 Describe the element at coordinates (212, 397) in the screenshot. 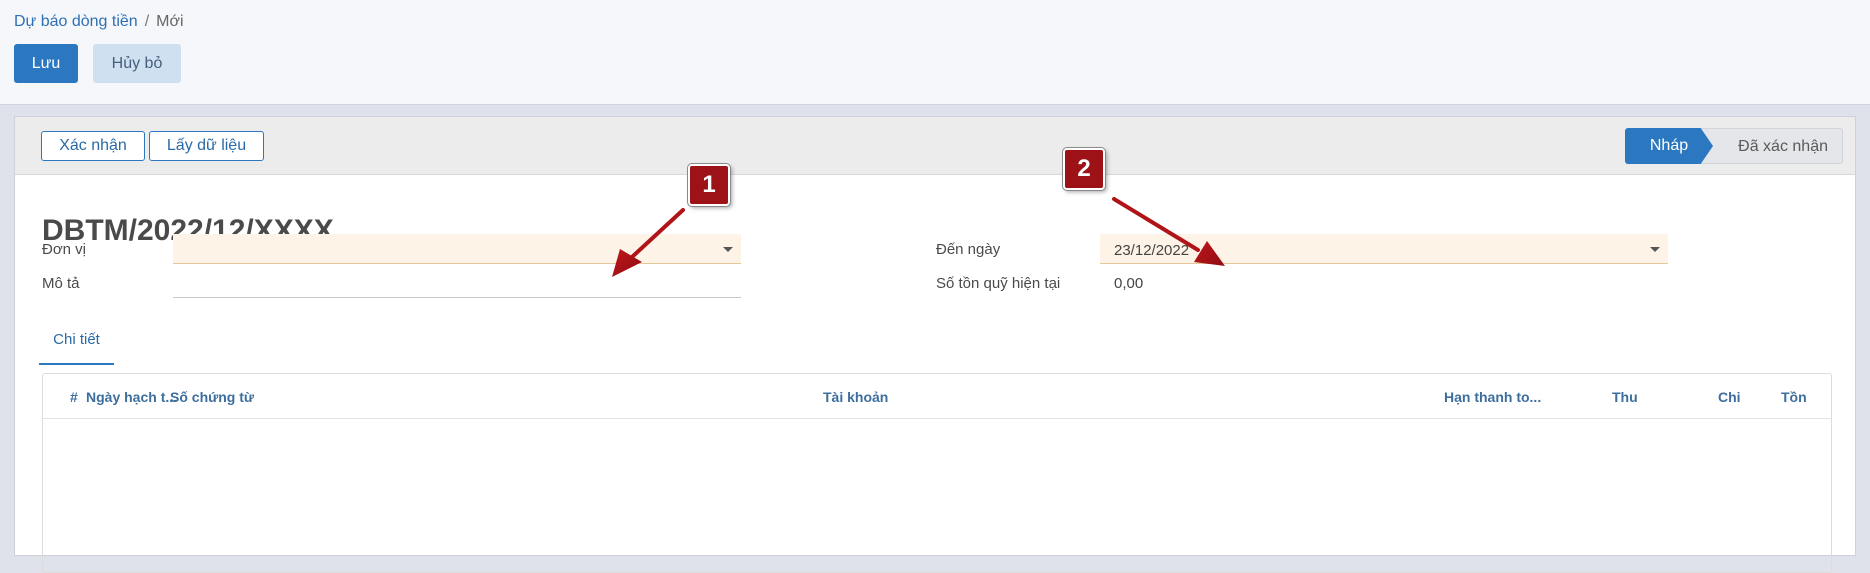

I see `column-header-voucher-number: Số chứng từ` at that location.